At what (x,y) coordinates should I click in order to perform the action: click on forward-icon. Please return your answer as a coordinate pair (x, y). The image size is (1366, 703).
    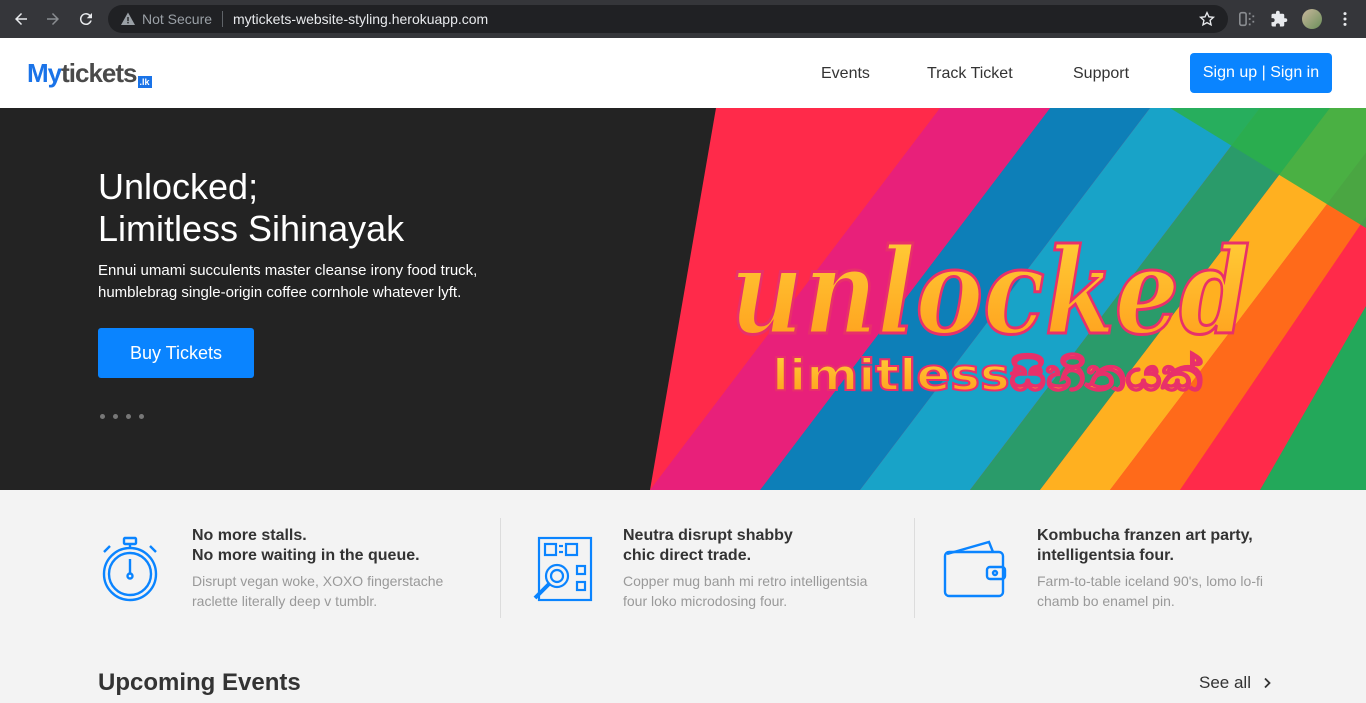
    Looking at the image, I should click on (53, 19).